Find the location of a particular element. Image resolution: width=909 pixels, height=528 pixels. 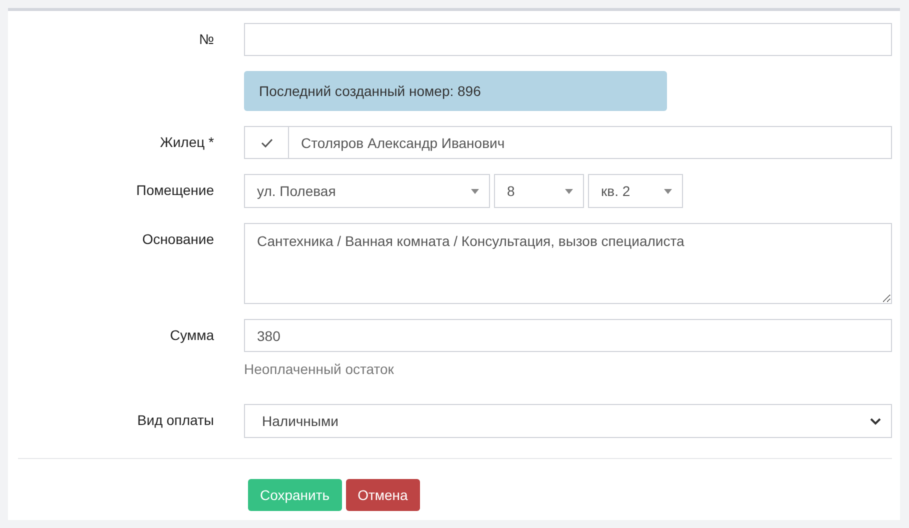

form-button: Отмена is located at coordinates (383, 495).